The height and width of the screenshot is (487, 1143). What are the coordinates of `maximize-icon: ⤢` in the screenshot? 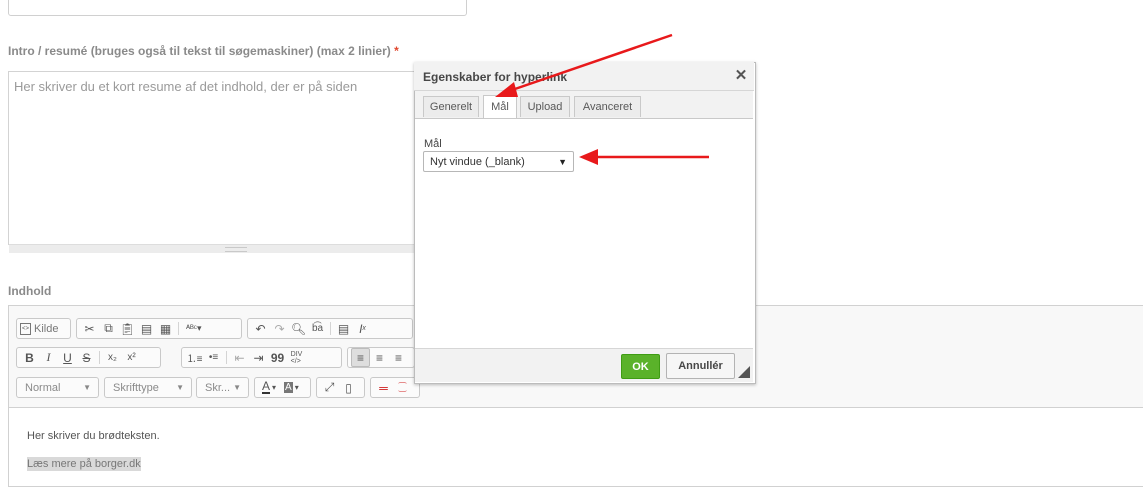 It's located at (329, 387).